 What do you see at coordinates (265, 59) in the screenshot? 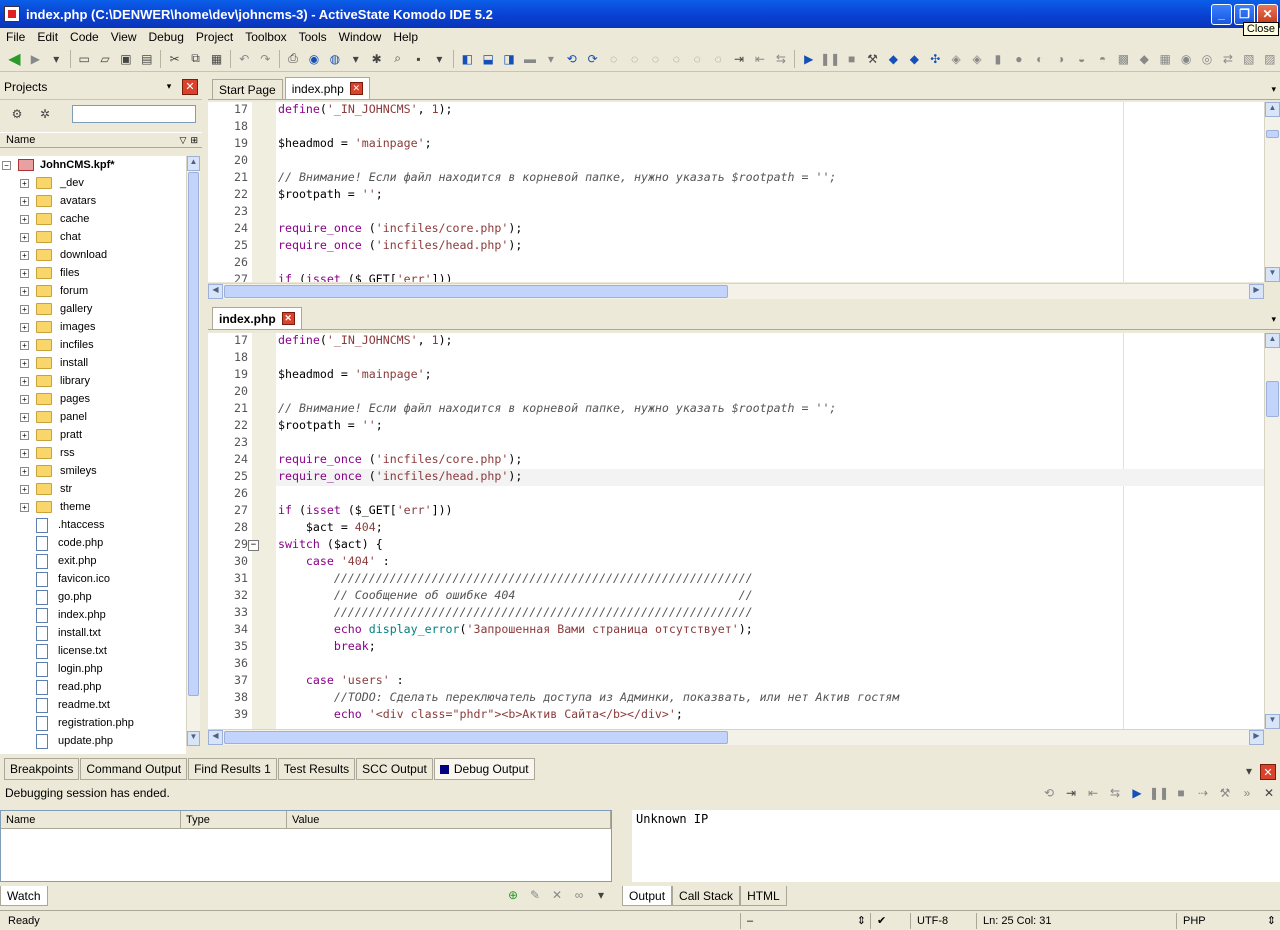
I see `redo-icon: ↷` at bounding box center [265, 59].